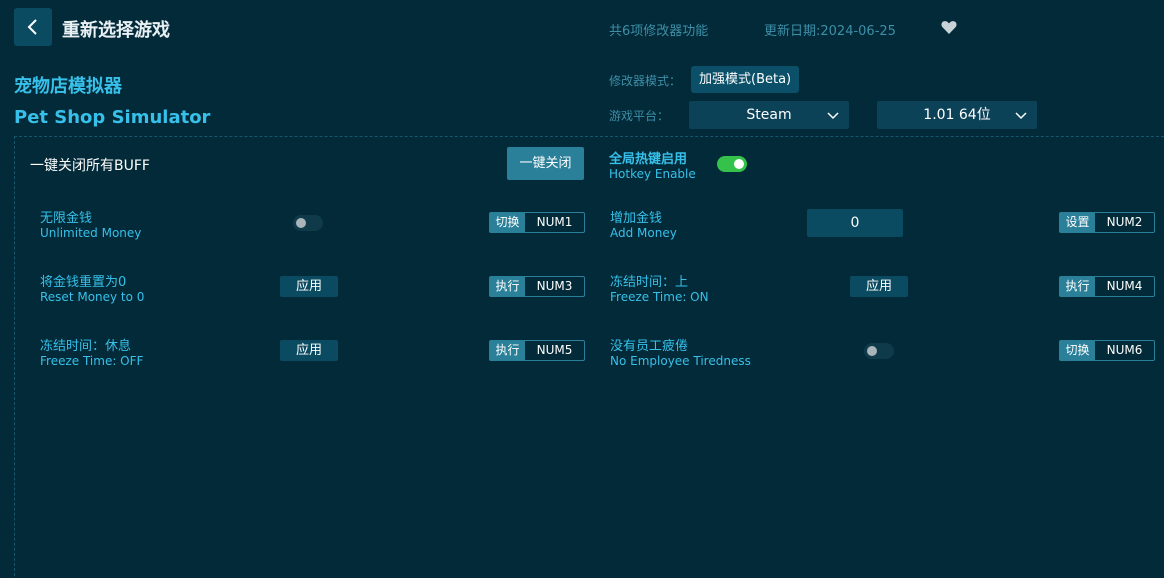 Image resolution: width=1164 pixels, height=578 pixels. I want to click on option-label-en: Reset Money to 0, so click(92, 297).